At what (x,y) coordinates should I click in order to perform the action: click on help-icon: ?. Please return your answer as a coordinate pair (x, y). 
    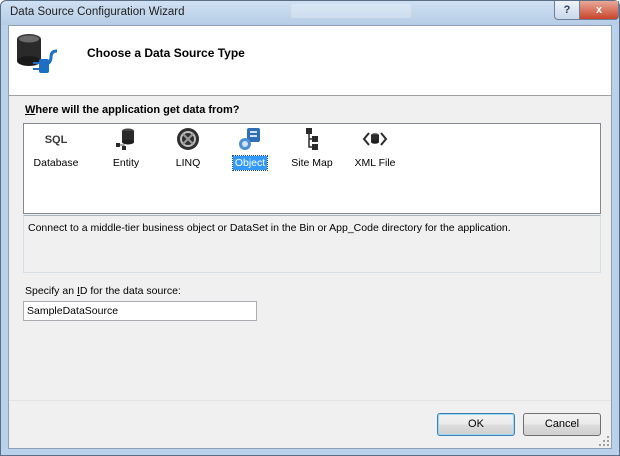
    Looking at the image, I should click on (567, 10).